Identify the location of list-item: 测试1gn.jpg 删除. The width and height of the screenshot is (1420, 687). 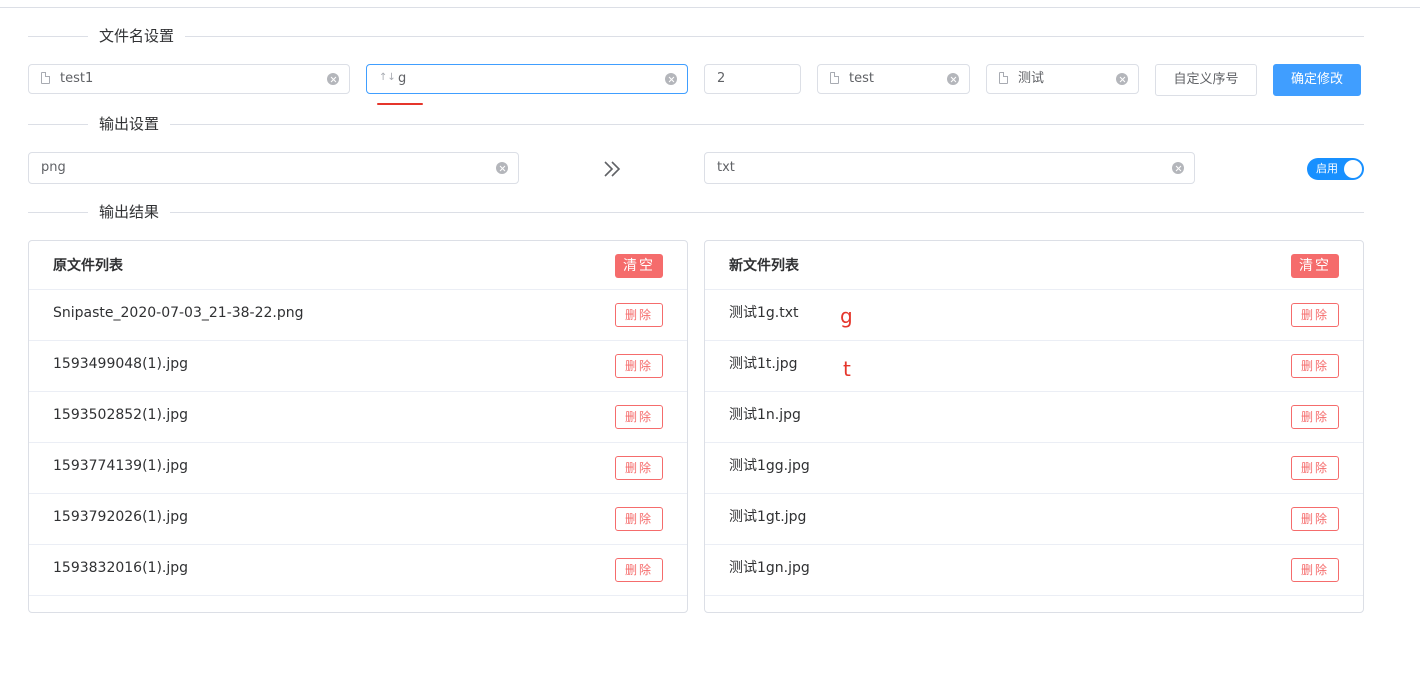
(1034, 570).